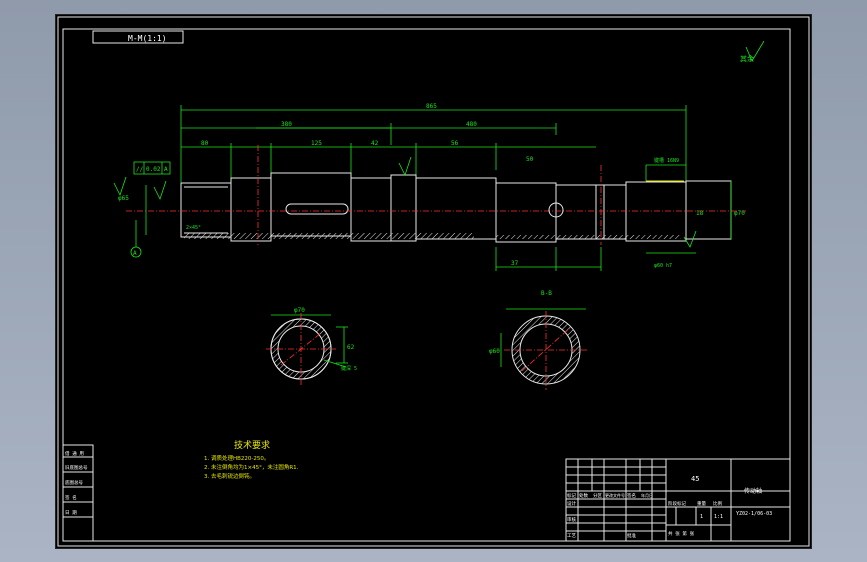 This screenshot has width=867, height=562. I want to click on svg-text: 签名, so click(631, 495).